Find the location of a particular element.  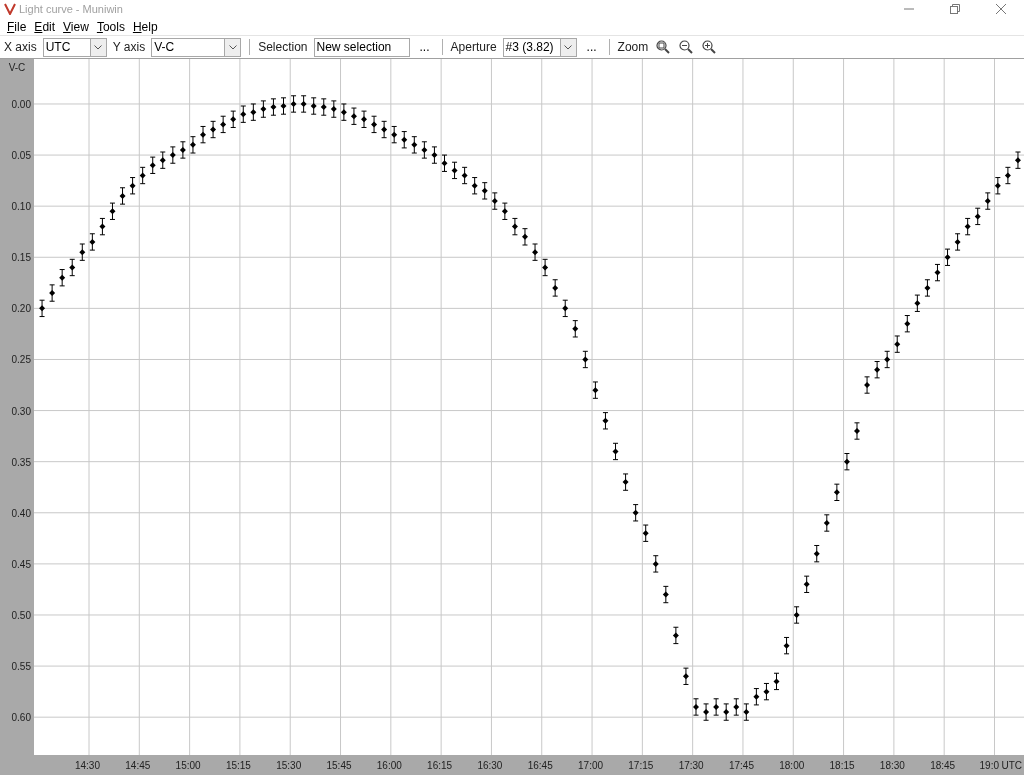

zoom-fit-button is located at coordinates (663, 47).